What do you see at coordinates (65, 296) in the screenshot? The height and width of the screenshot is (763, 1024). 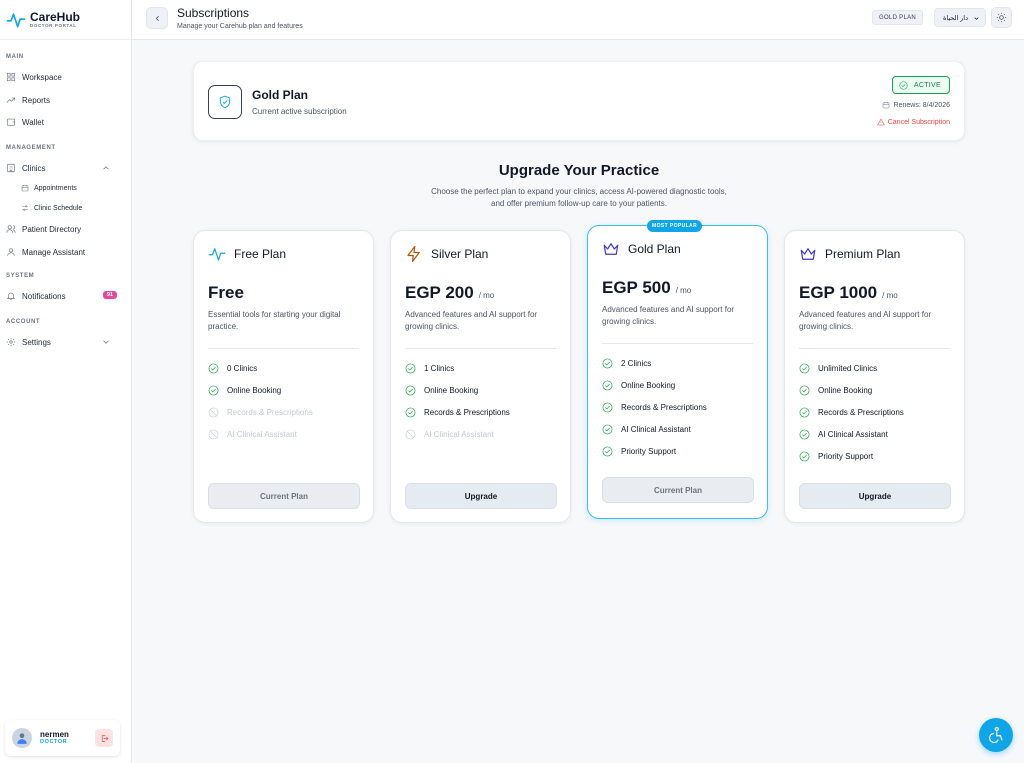 I see `sidebar-item-notifications: Notifications 91` at bounding box center [65, 296].